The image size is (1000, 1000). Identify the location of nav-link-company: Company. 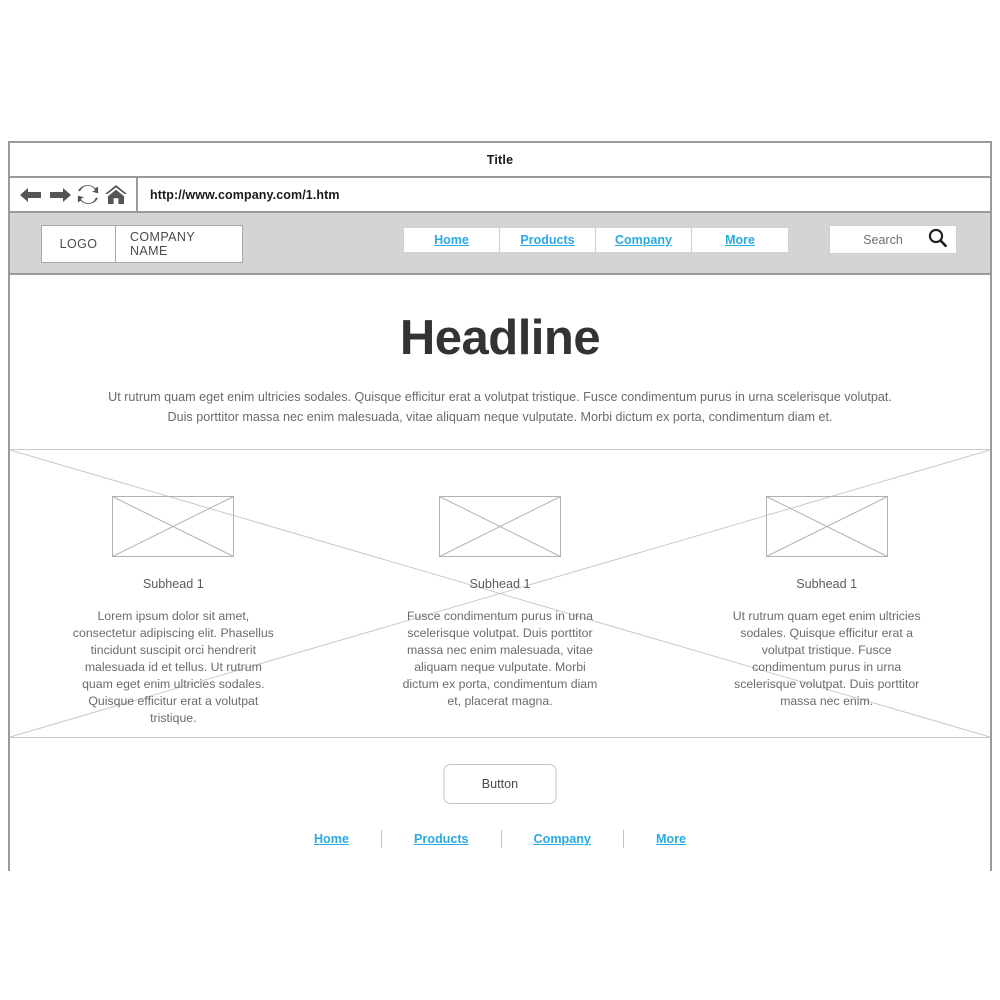
(643, 240).